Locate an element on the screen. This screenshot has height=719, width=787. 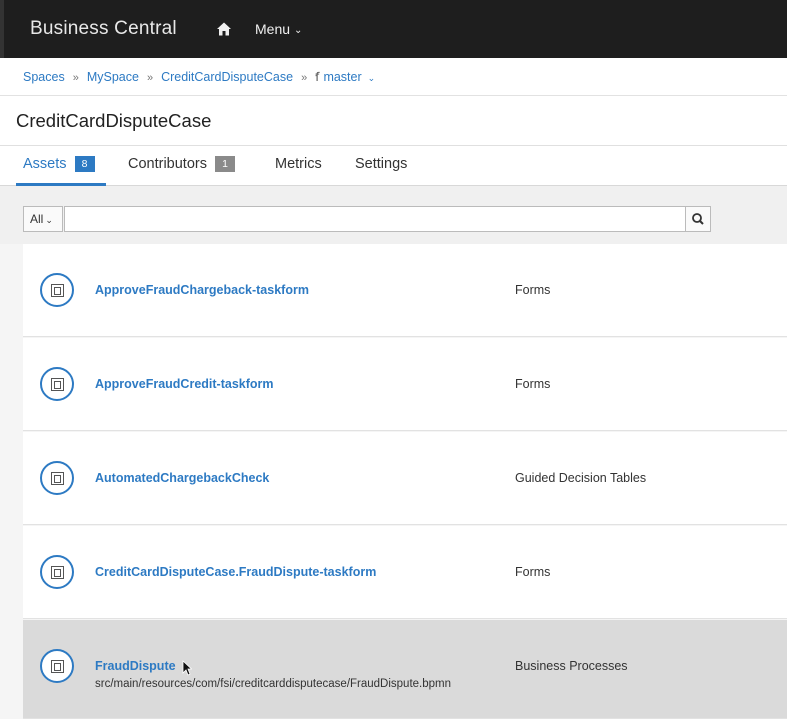
tab-contributors: Contributors 1 is located at coordinates (181, 164).